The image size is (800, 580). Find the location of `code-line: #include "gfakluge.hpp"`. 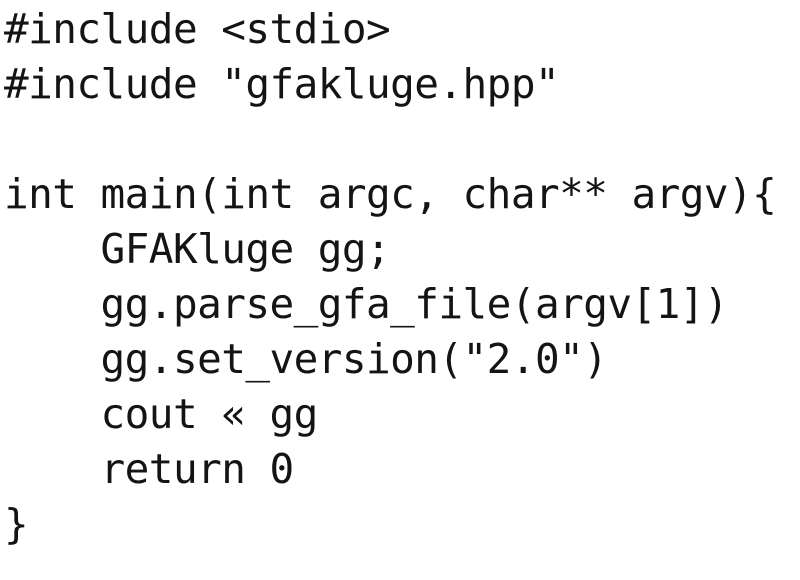

code-line: #include "gfakluge.hpp" is located at coordinates (282, 84).